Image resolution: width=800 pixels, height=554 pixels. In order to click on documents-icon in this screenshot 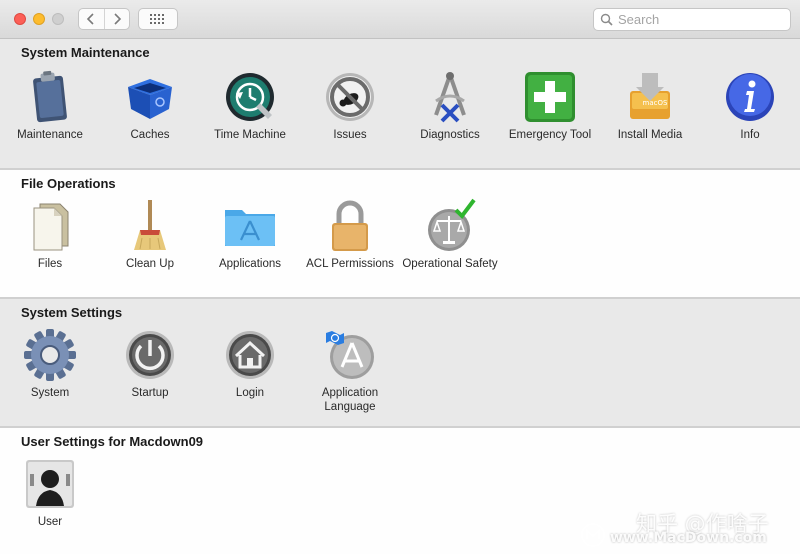, I will do `click(51, 227)`.